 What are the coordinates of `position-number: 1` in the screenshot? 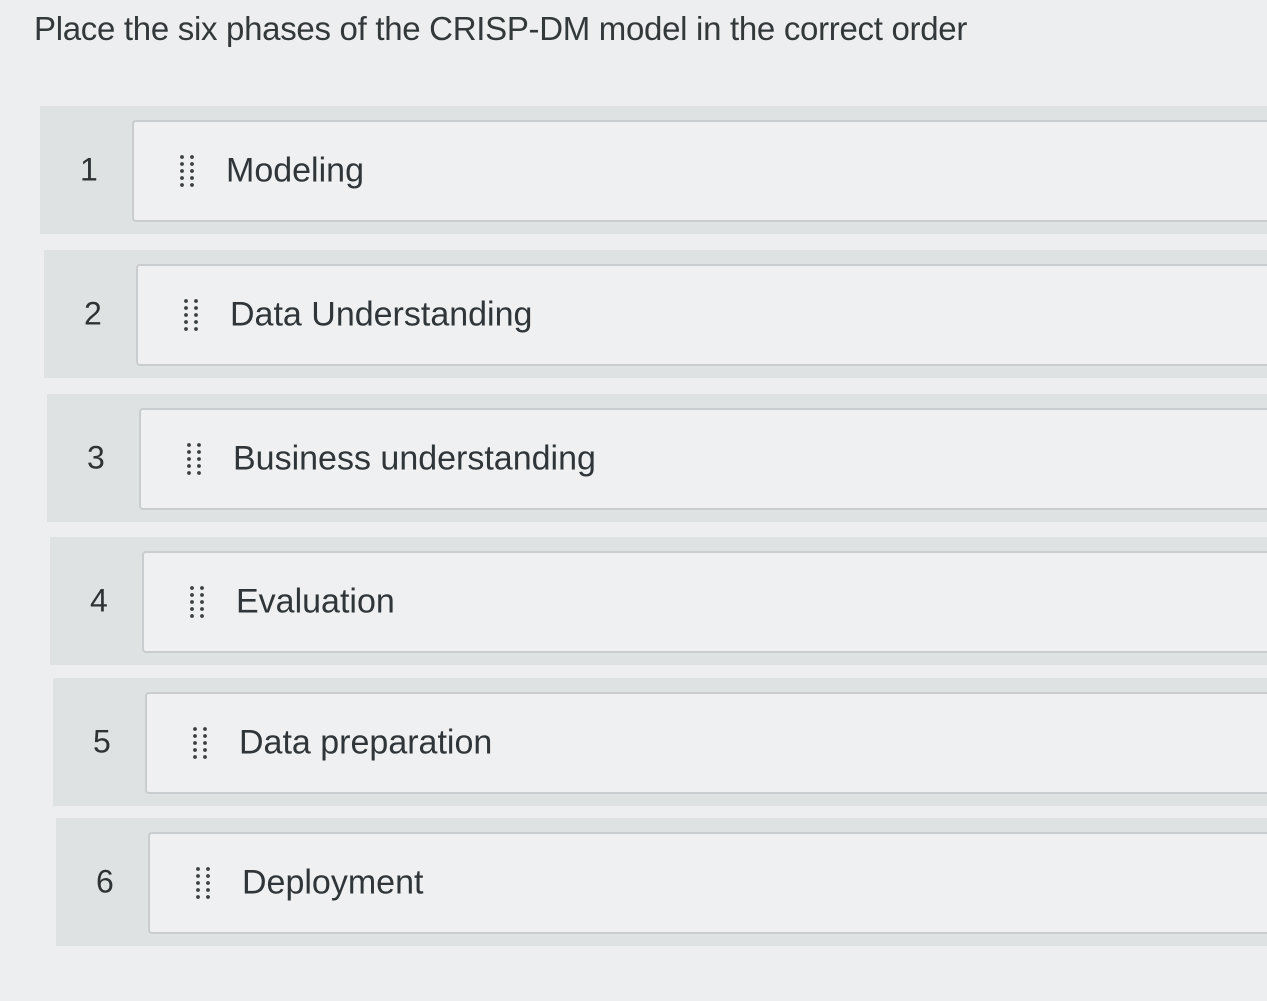 It's located at (89, 169).